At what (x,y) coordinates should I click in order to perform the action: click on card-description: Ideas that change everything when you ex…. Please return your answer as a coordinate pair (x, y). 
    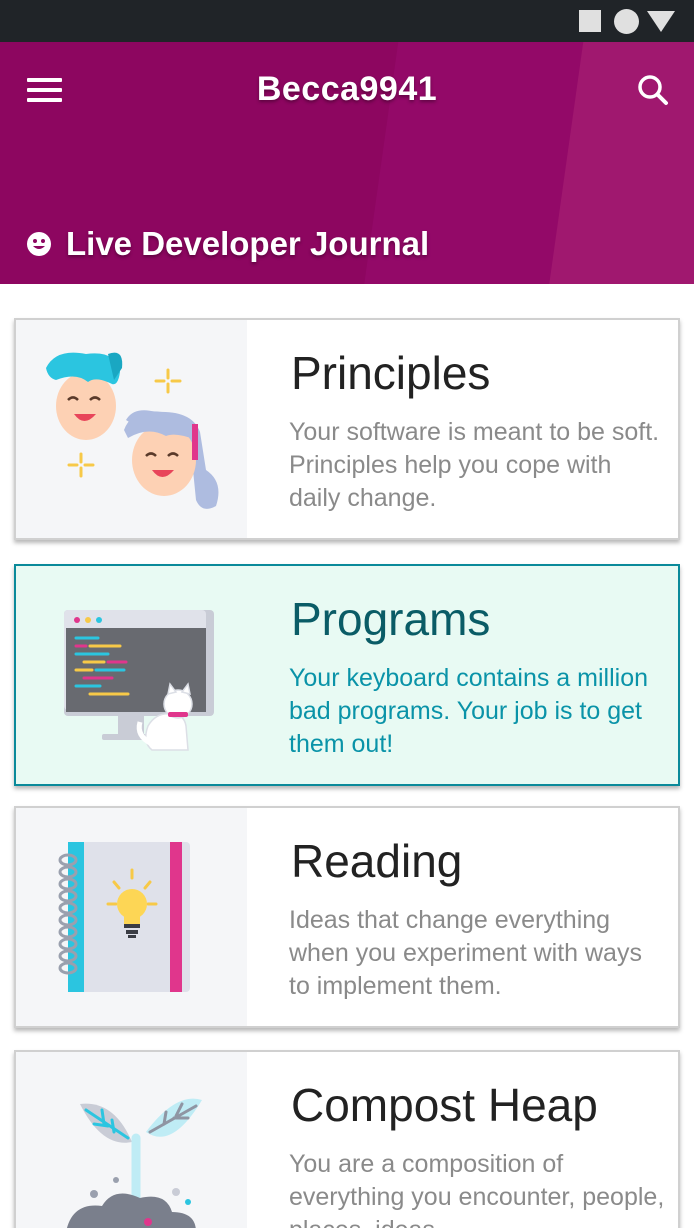
    Looking at the image, I should click on (465, 953).